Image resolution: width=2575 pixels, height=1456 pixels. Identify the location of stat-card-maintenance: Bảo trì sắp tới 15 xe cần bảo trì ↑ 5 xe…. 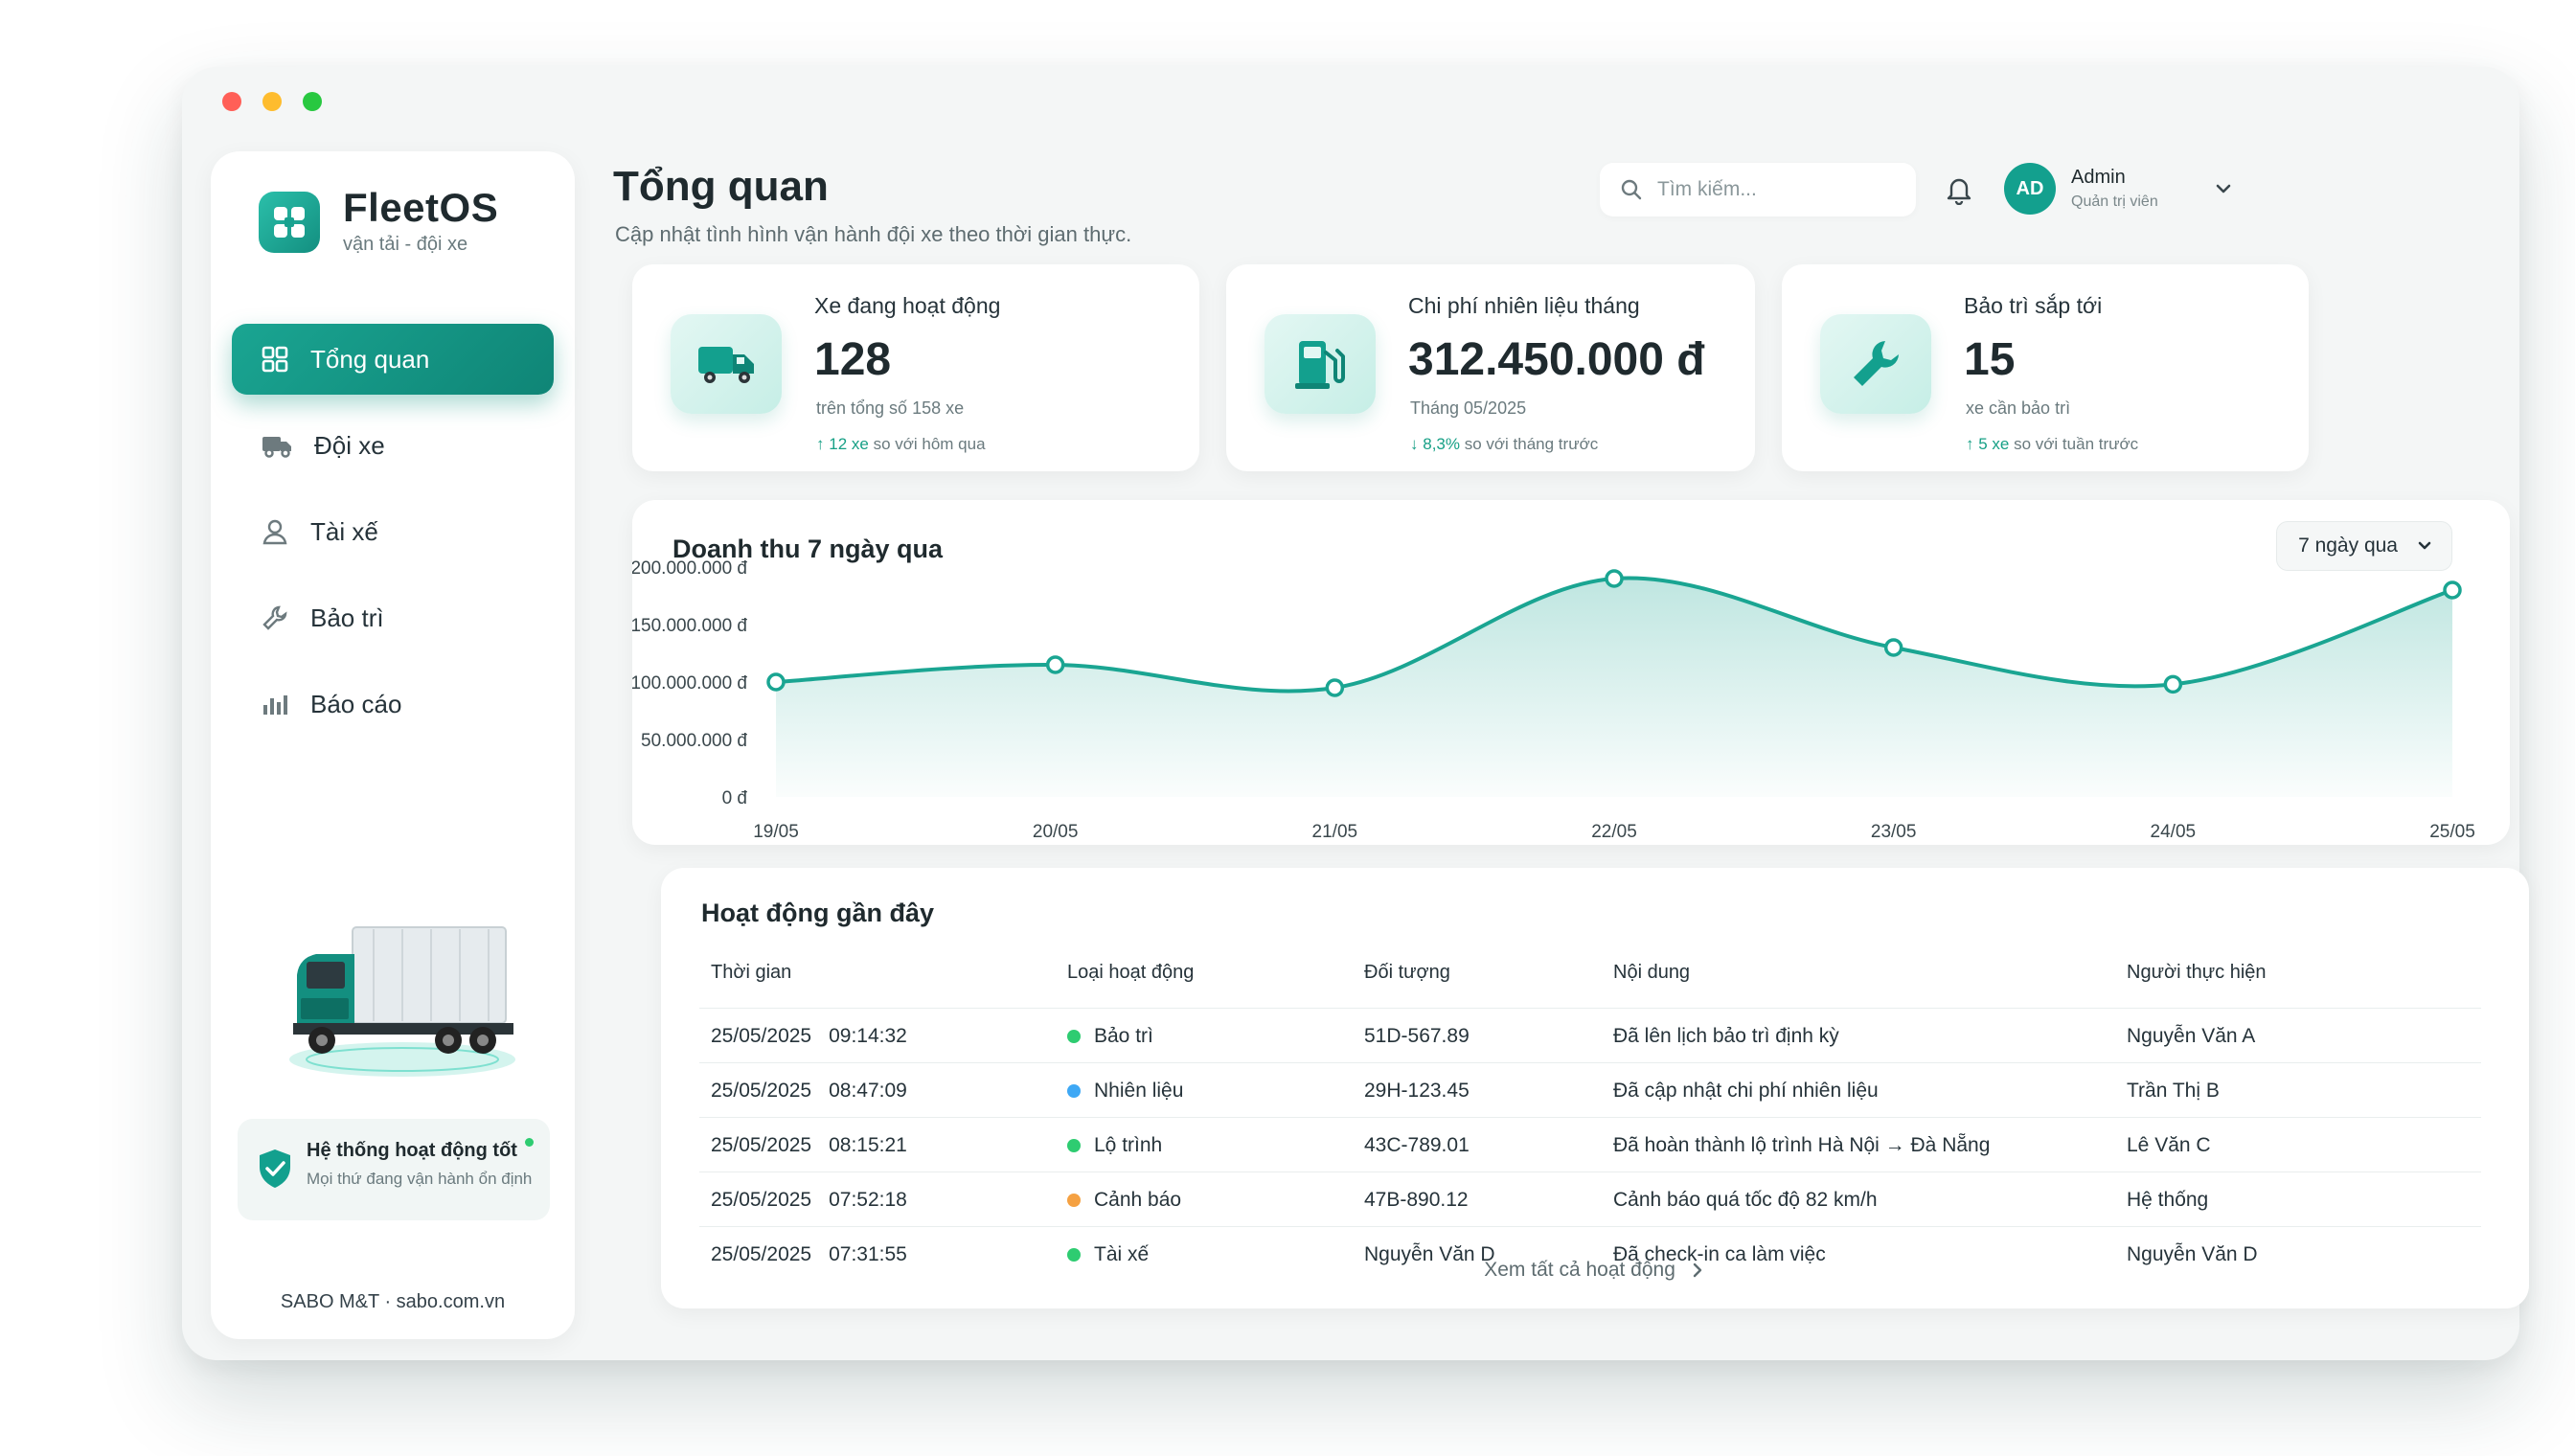
(2046, 367).